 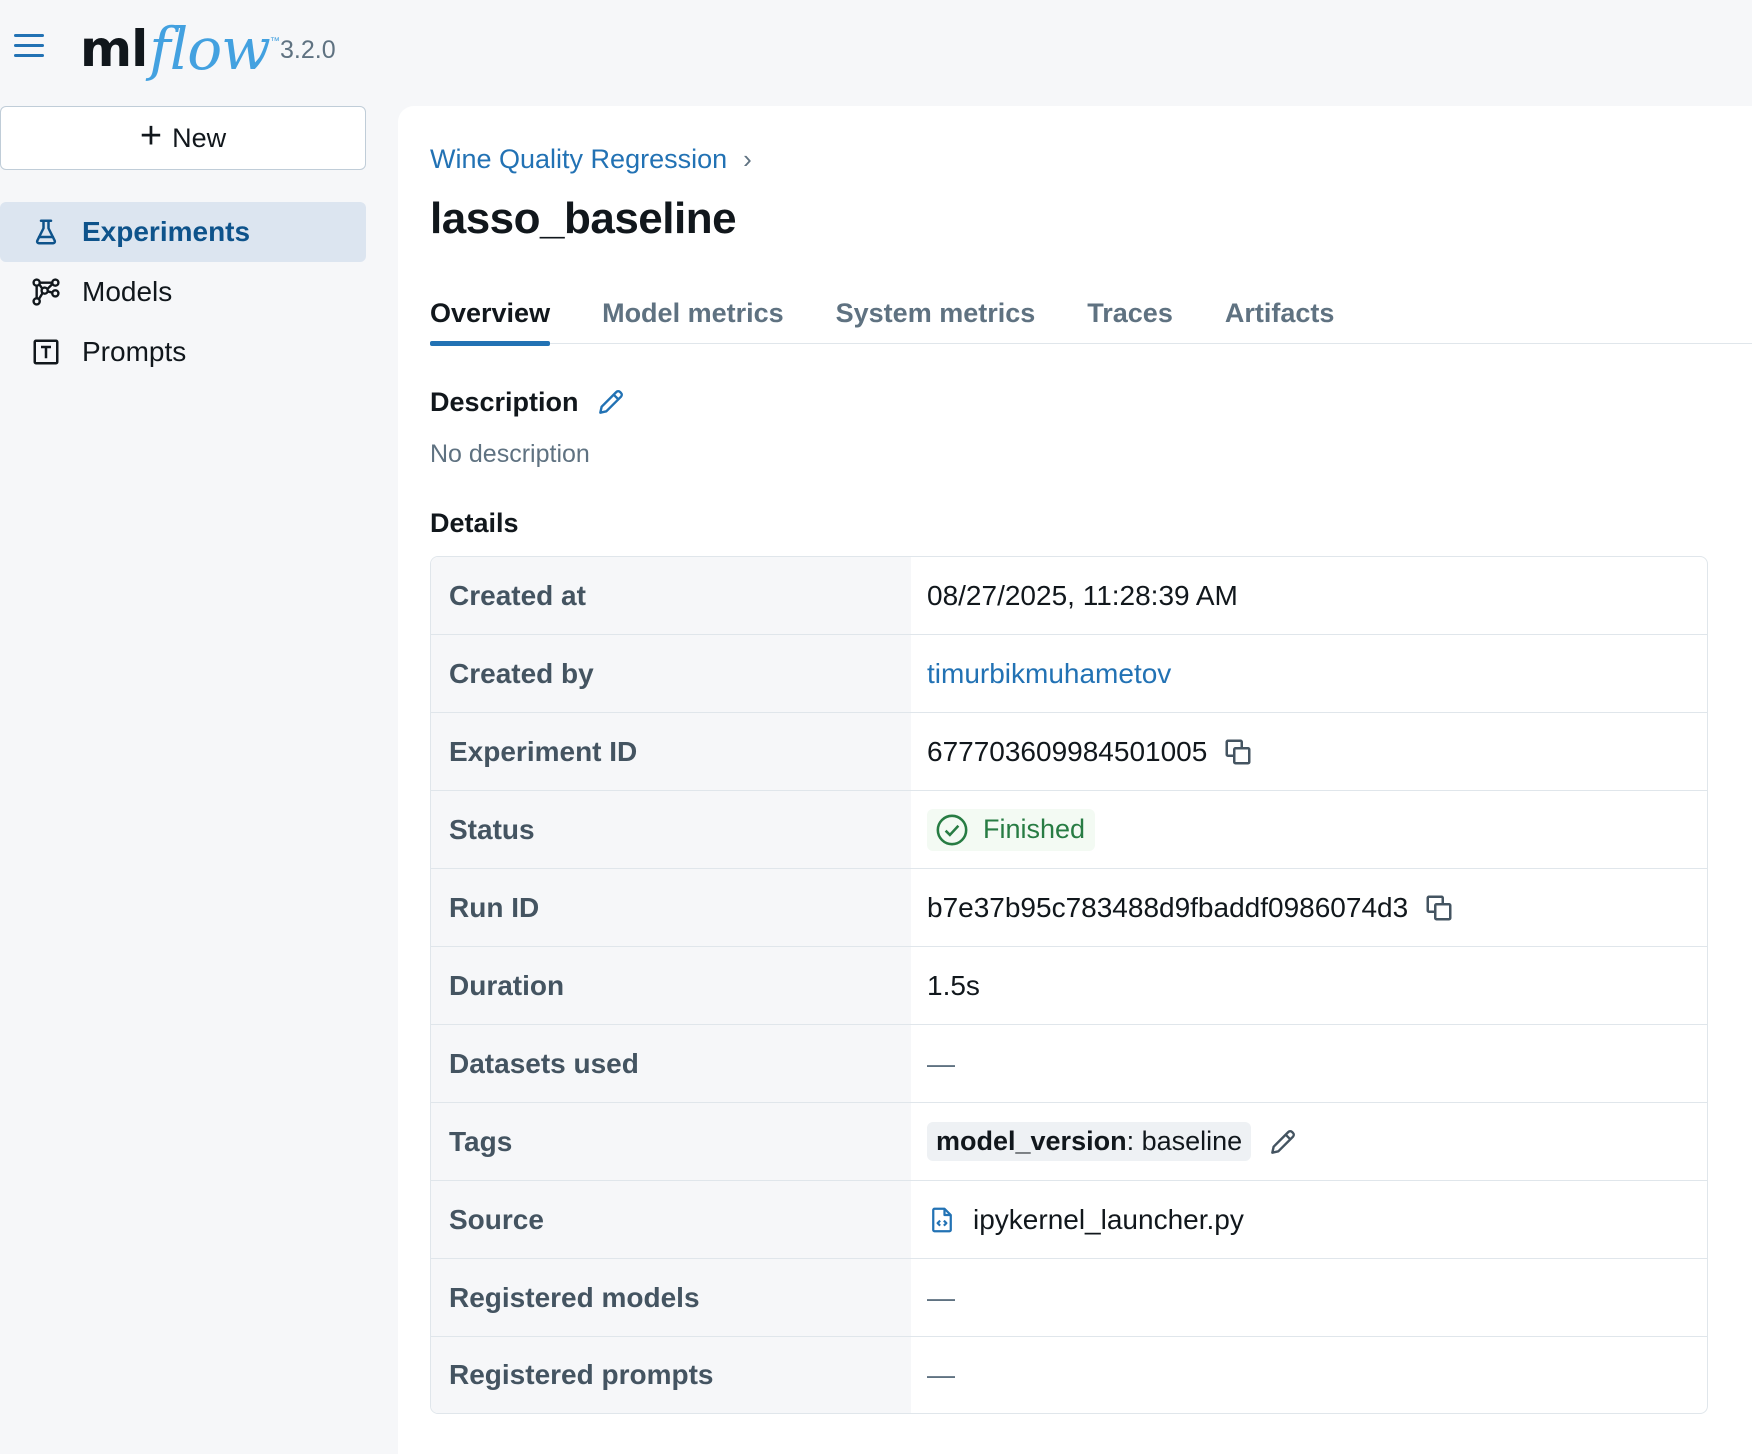 I want to click on sidebar-nav: Experiments Models Prompts, so click(x=183, y=292).